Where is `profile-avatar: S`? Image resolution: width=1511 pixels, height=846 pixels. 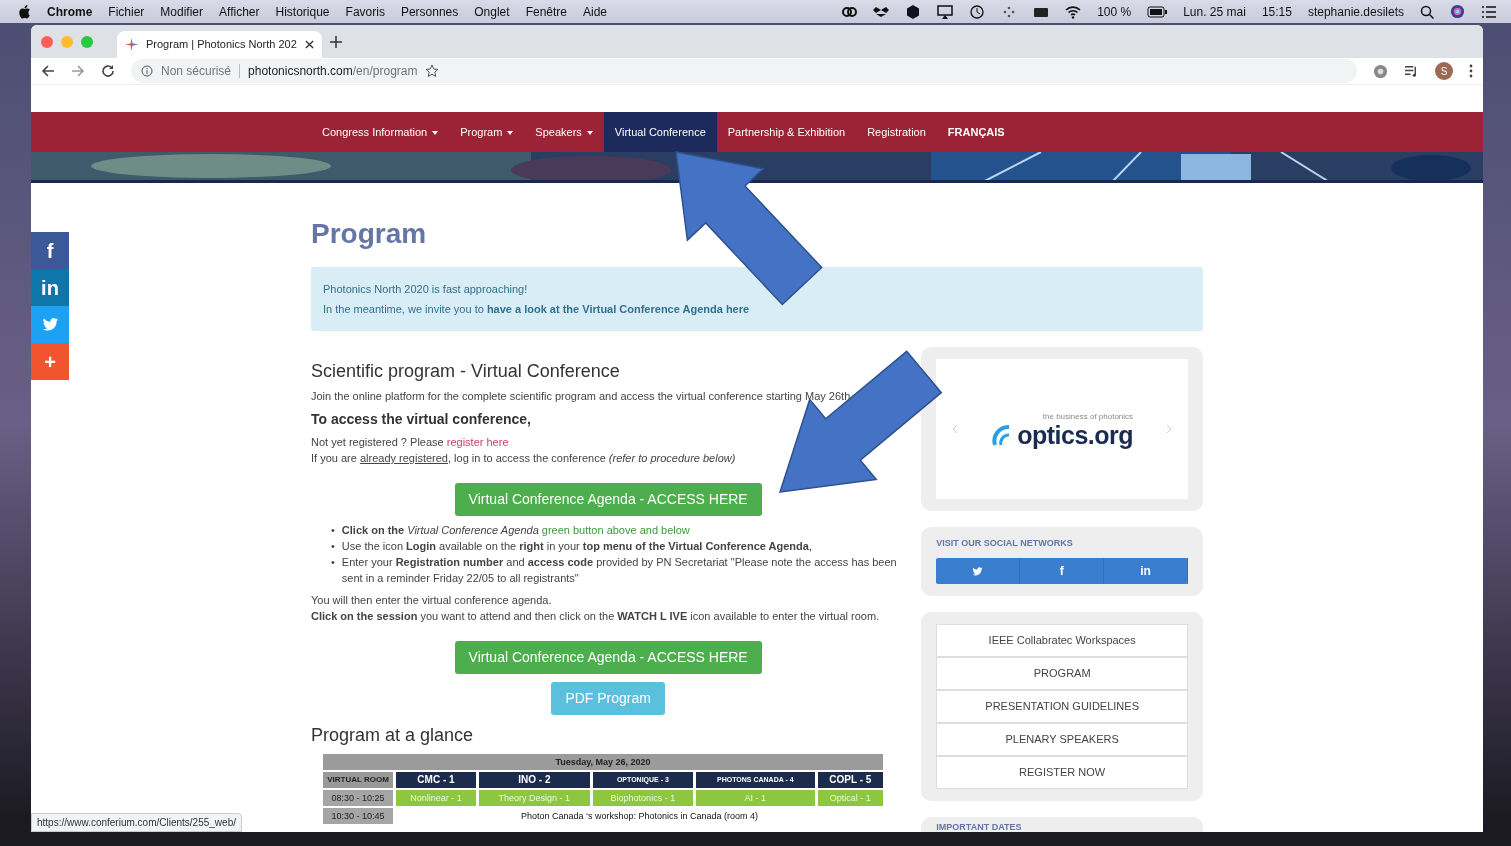 profile-avatar: S is located at coordinates (1444, 71).